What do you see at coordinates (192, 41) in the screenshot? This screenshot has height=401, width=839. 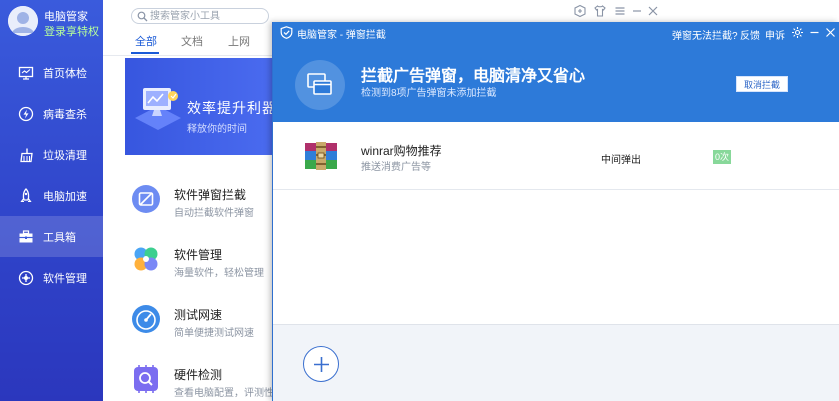 I see `tab-documents: 文档` at bounding box center [192, 41].